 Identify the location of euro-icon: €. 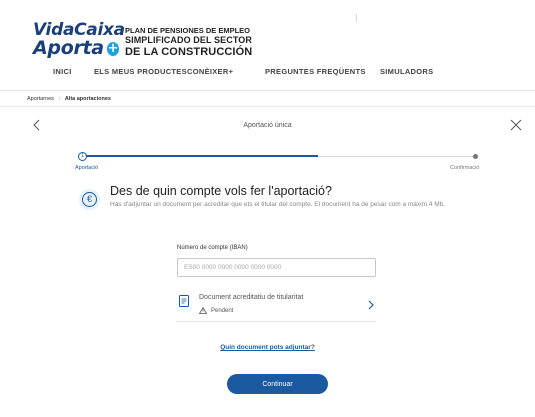
(89, 199).